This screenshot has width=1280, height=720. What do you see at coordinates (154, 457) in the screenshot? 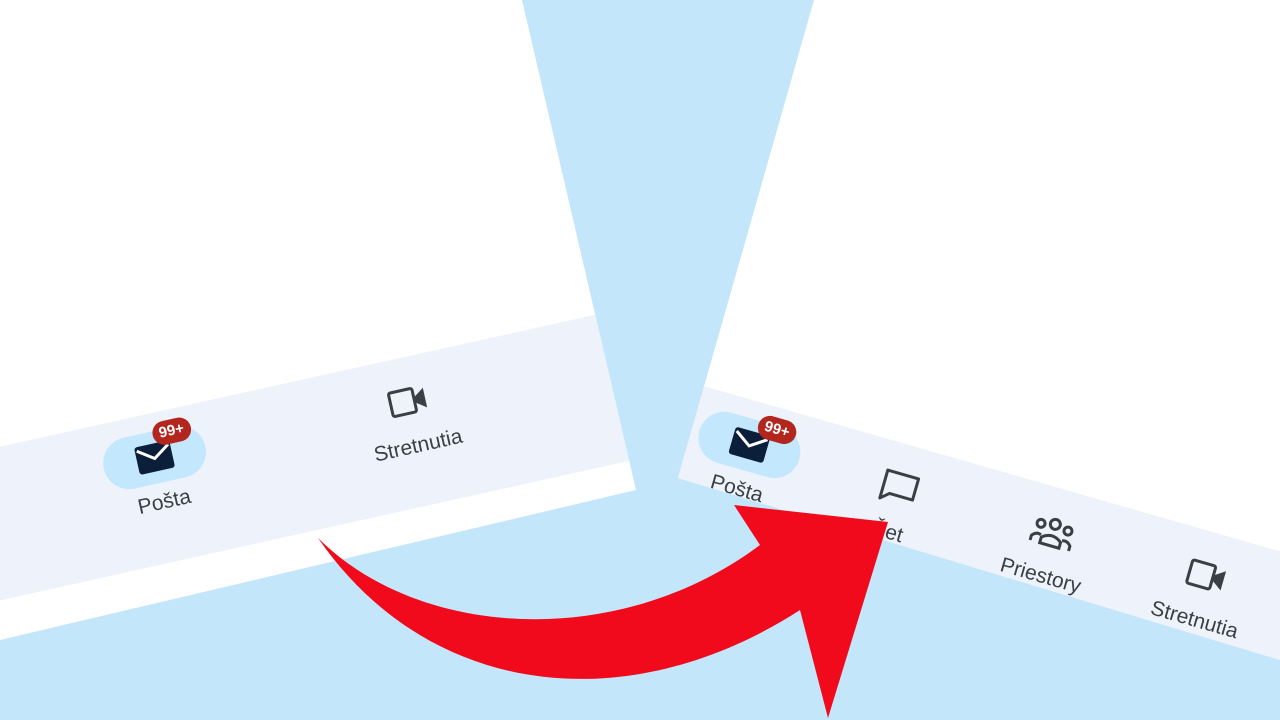
I see `mail-icon` at bounding box center [154, 457].